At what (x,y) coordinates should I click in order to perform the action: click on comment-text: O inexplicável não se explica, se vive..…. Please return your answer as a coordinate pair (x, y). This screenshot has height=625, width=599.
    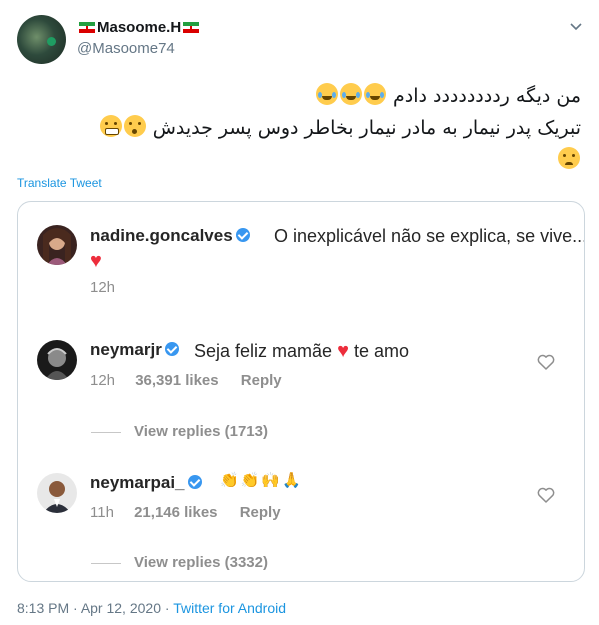
    Looking at the image, I should click on (429, 236).